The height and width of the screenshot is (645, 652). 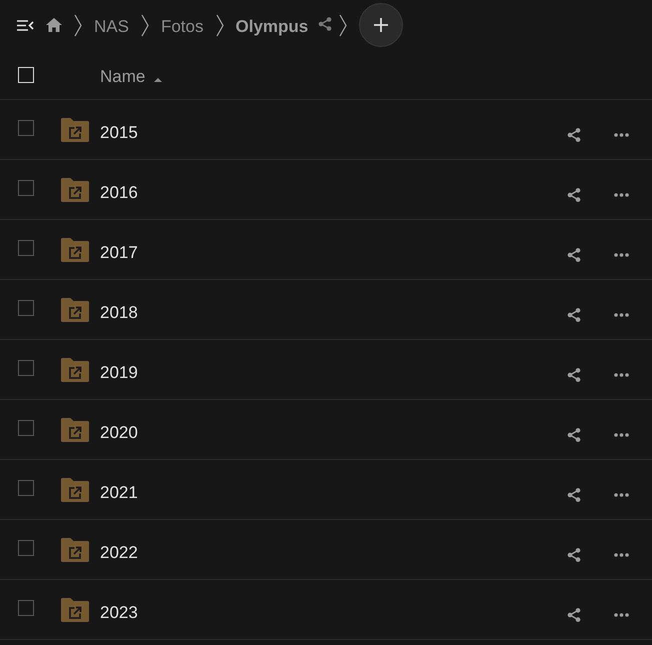 I want to click on sort-arrow-icon, so click(x=158, y=80).